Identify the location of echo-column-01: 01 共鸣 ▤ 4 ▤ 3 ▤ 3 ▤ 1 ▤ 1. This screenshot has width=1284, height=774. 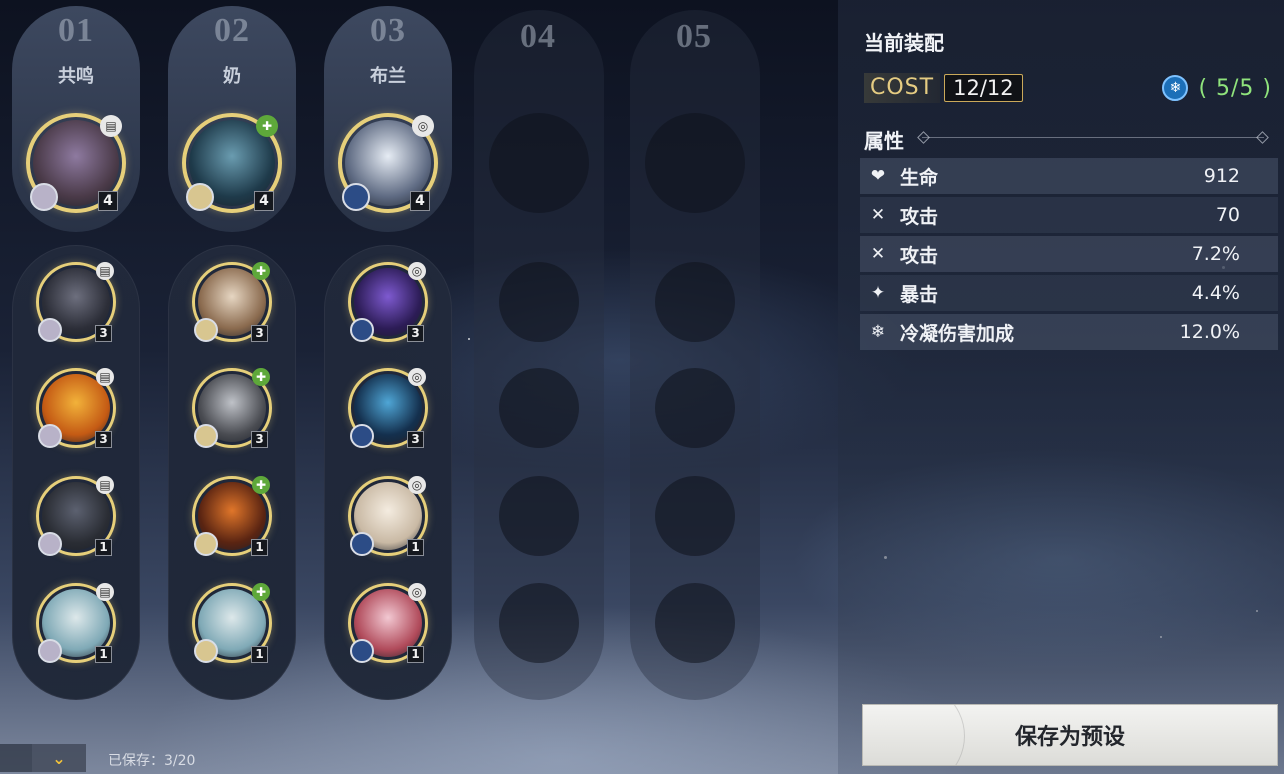
(77, 350).